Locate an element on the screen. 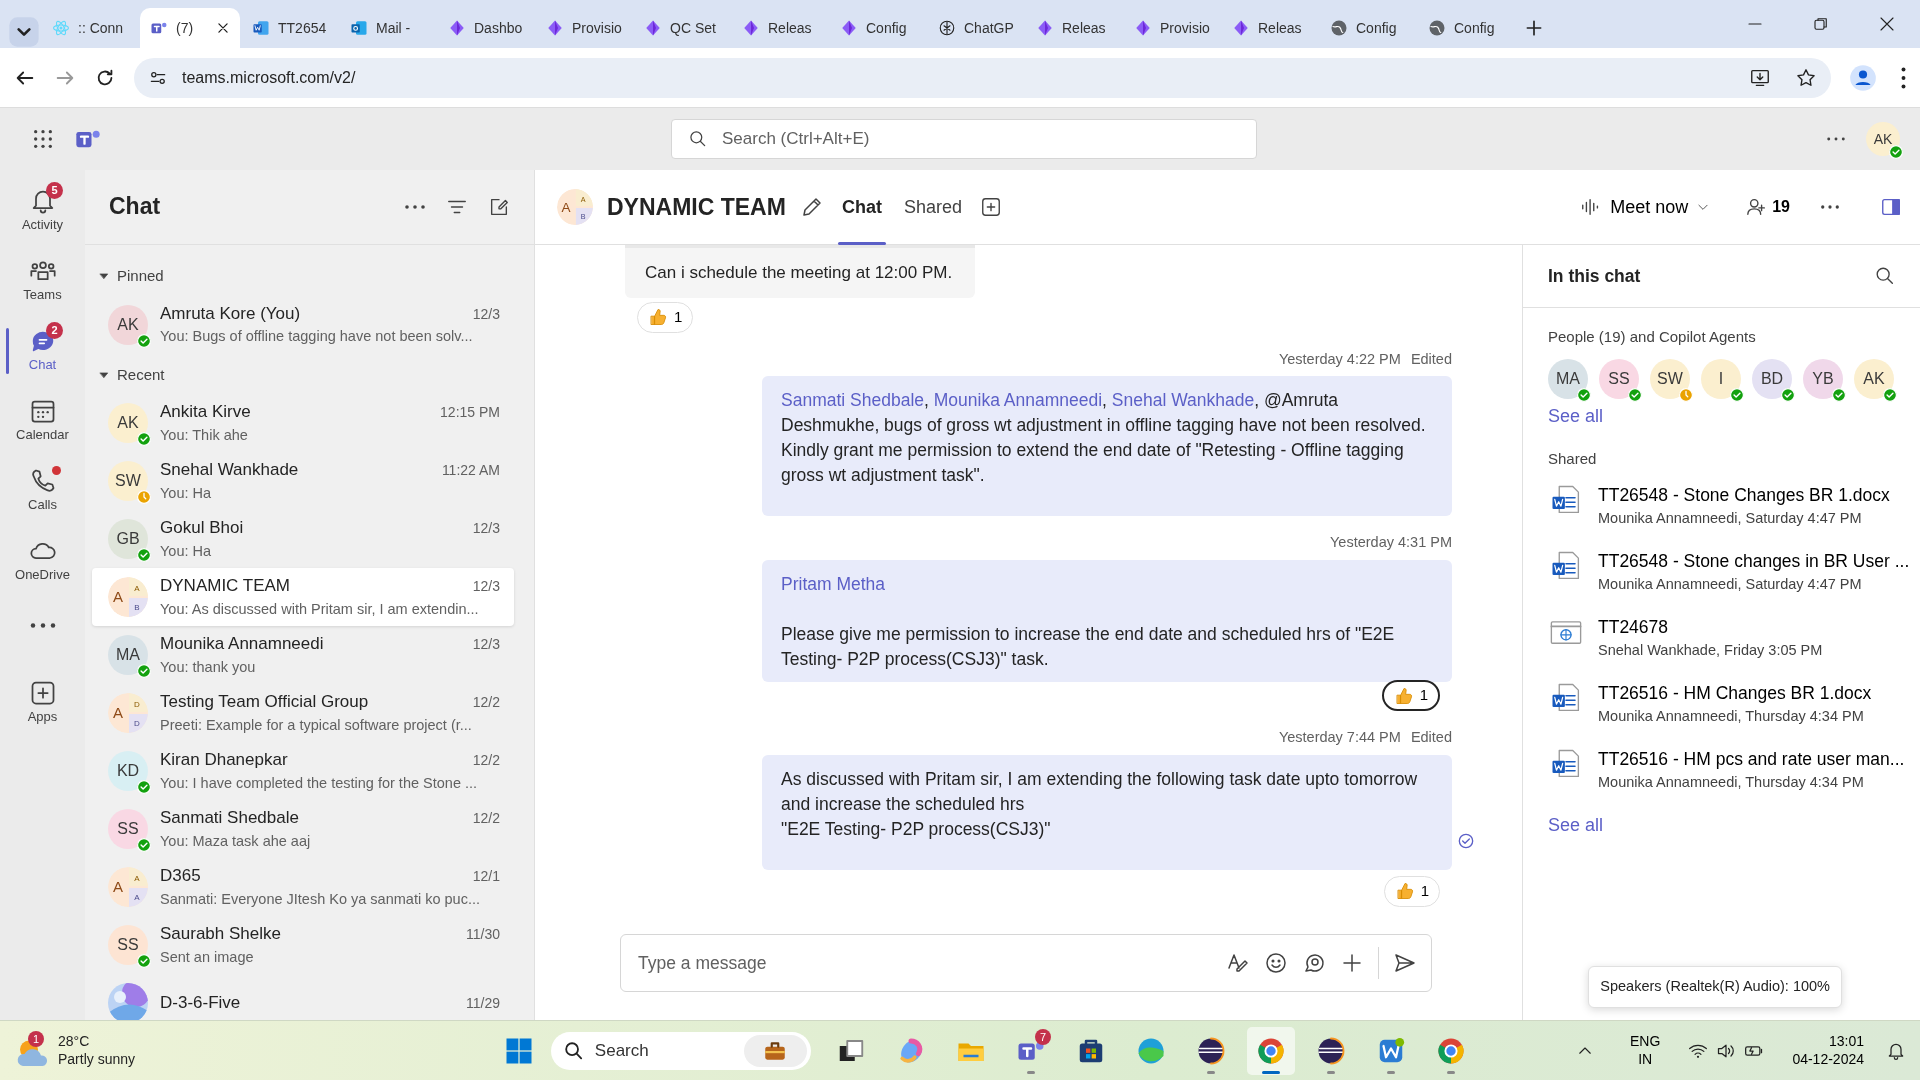 The image size is (1920, 1080). add-tab-icon is located at coordinates (990, 207).